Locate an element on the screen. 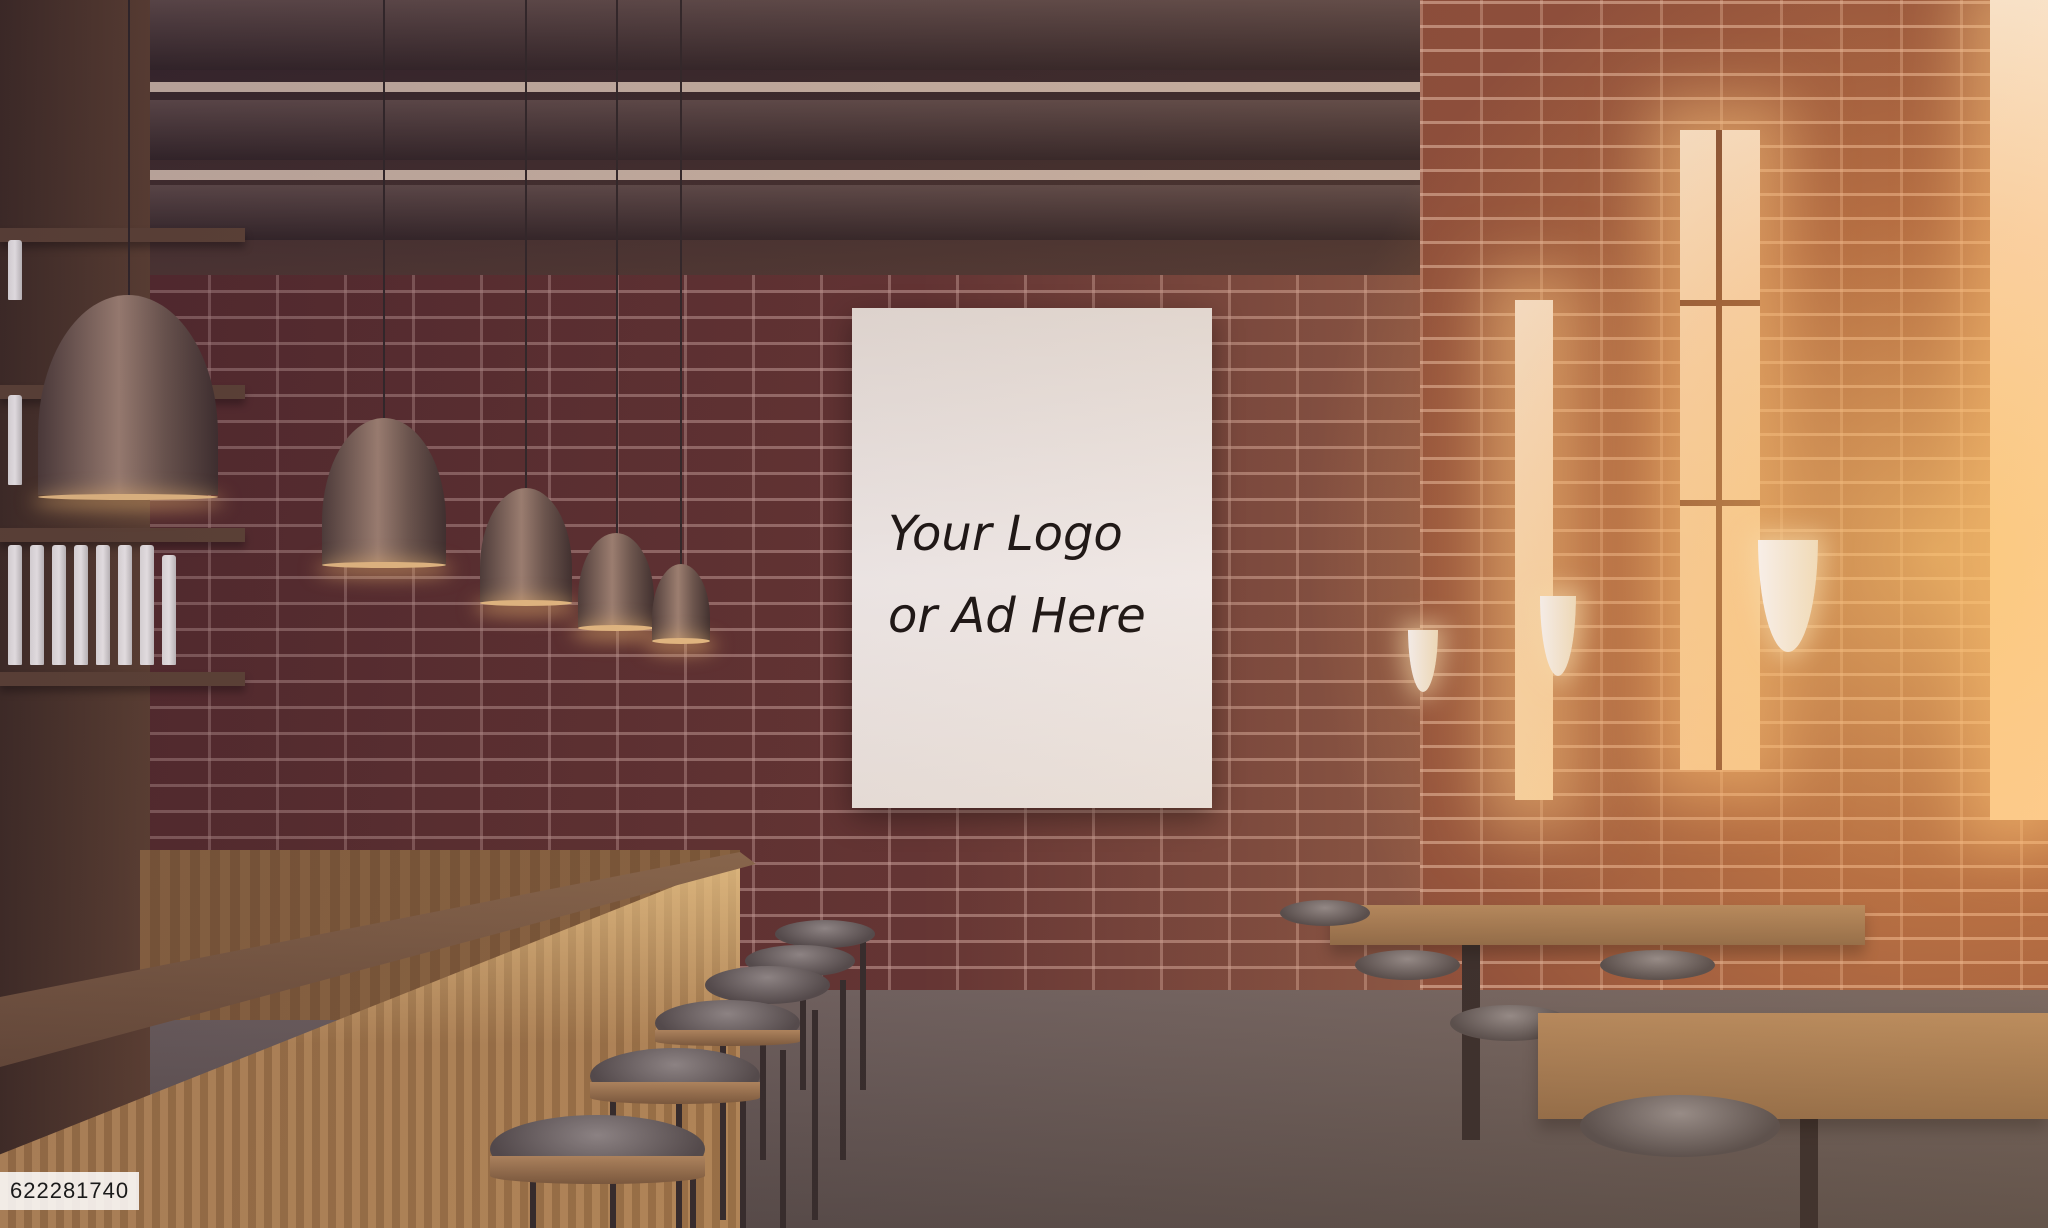 This screenshot has width=2048, height=1228. image-id-label: 622281740 is located at coordinates (70, 1191).